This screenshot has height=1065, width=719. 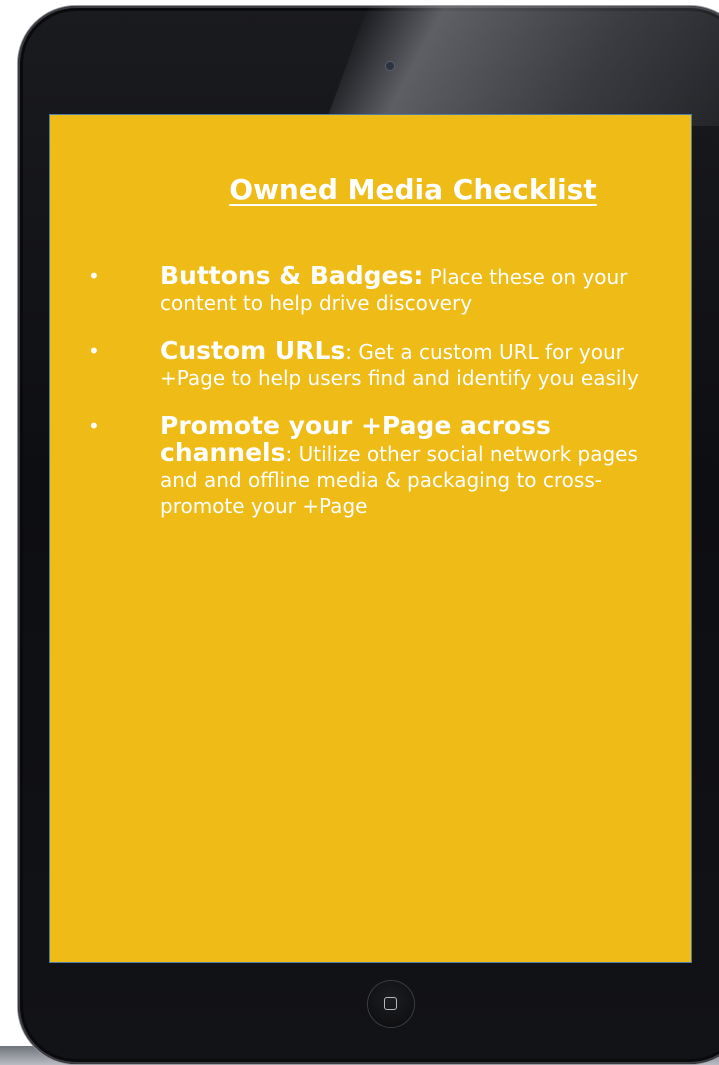 I want to click on front-camera-icon, so click(x=390, y=66).